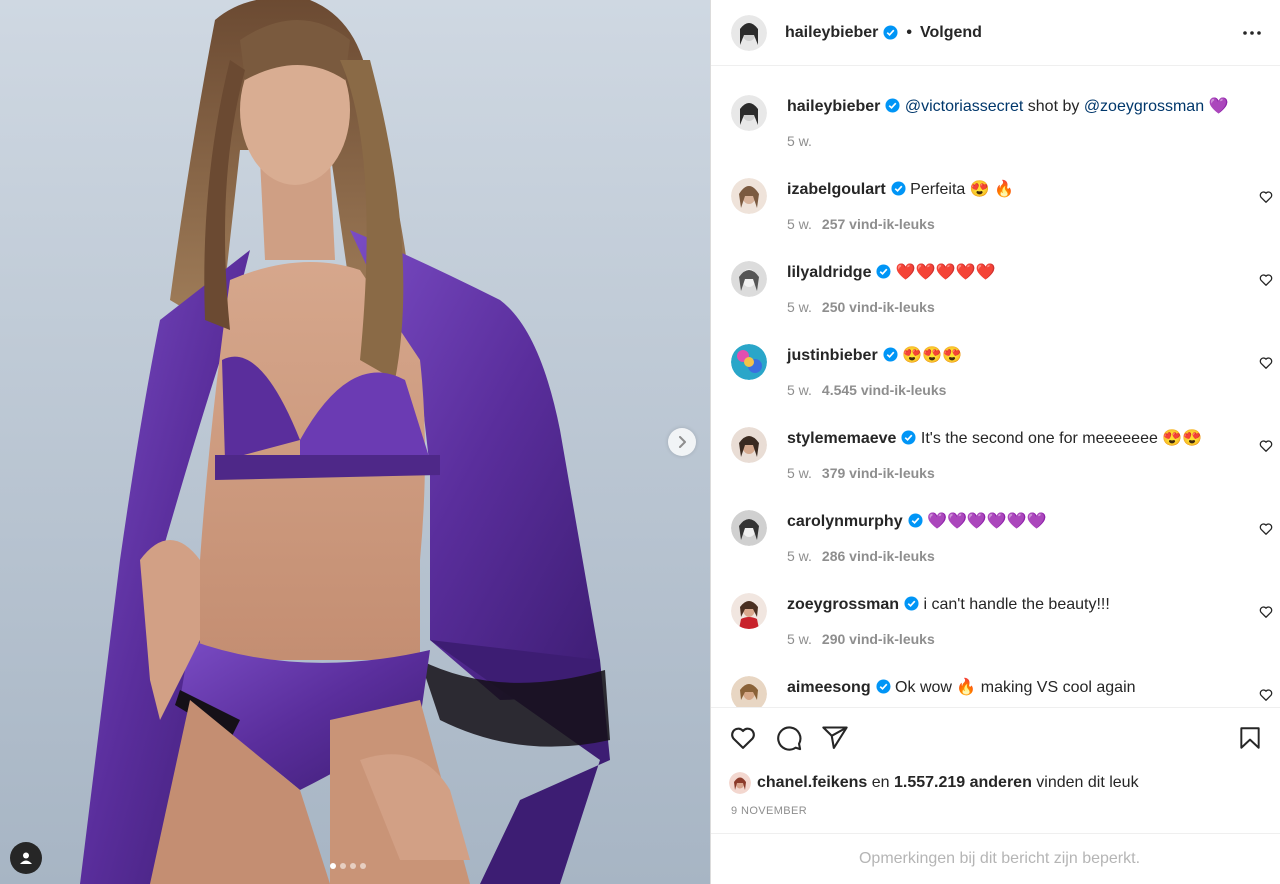  Describe the element at coordinates (932, 355) in the screenshot. I see `comment-text: 😍😍😍` at that location.